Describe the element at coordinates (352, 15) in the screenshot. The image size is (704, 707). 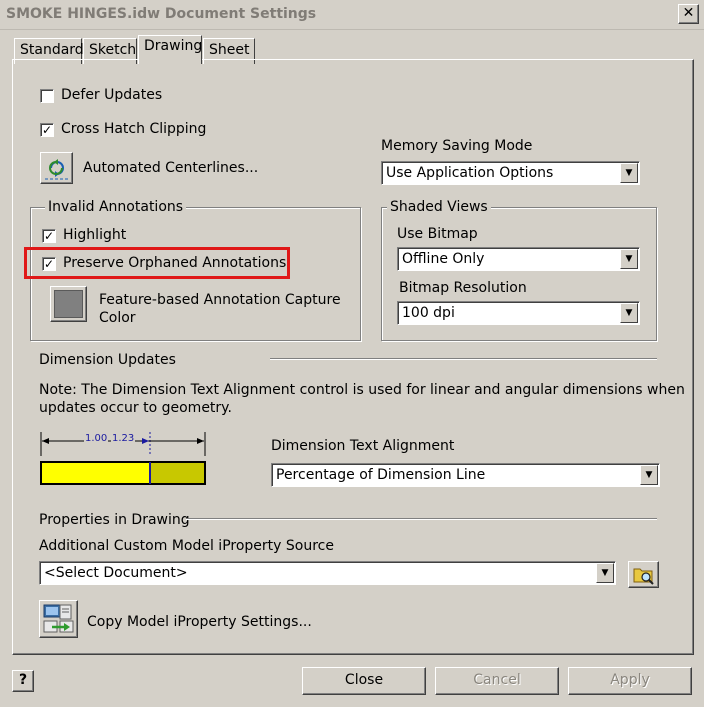
I see `title-bar: SMOKE HINGES.idw Document Settings ✕` at that location.